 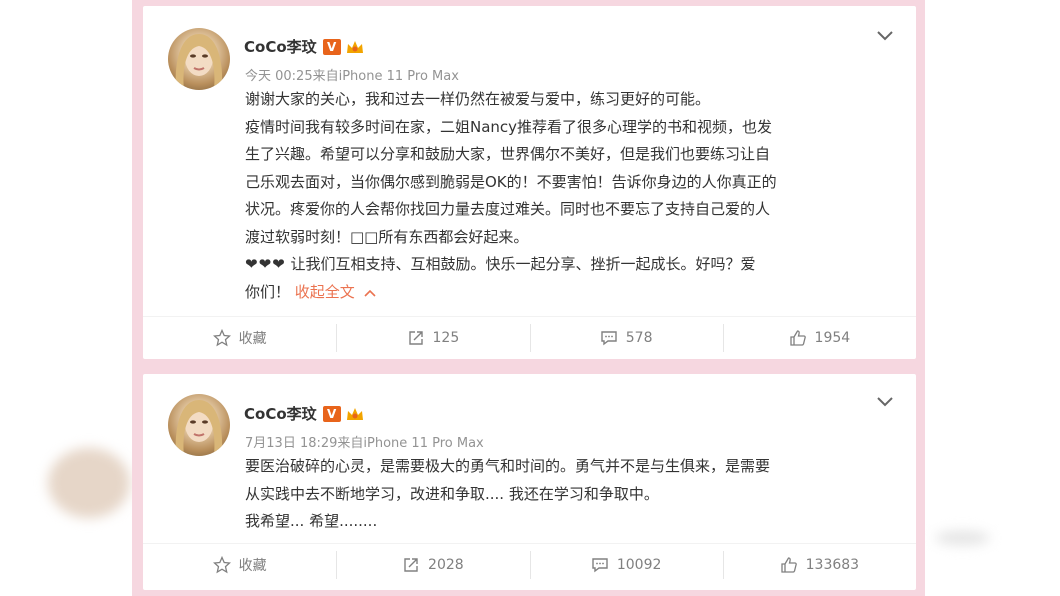 I want to click on hearts-icon: ❤❤❤, so click(x=265, y=264).